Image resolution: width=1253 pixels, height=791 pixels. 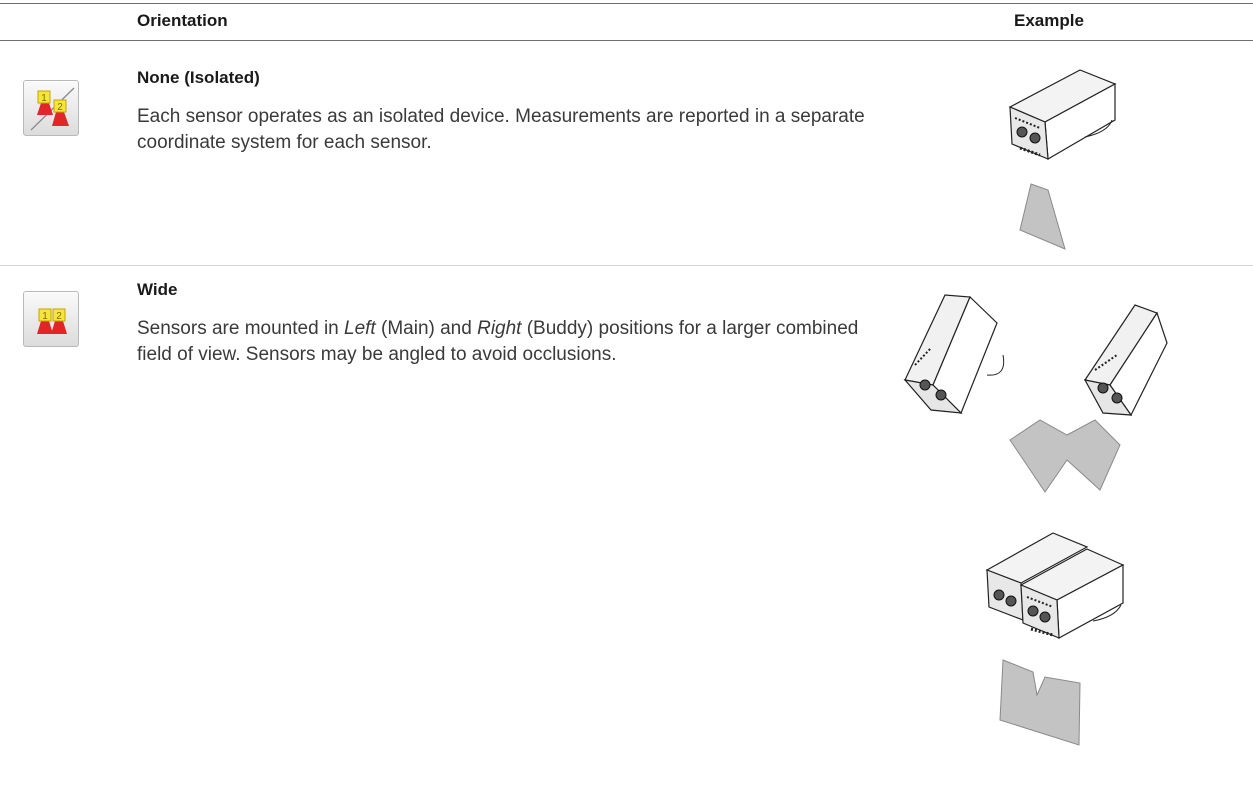 What do you see at coordinates (1062, 159) in the screenshot?
I see `isolated-example-illustration` at bounding box center [1062, 159].